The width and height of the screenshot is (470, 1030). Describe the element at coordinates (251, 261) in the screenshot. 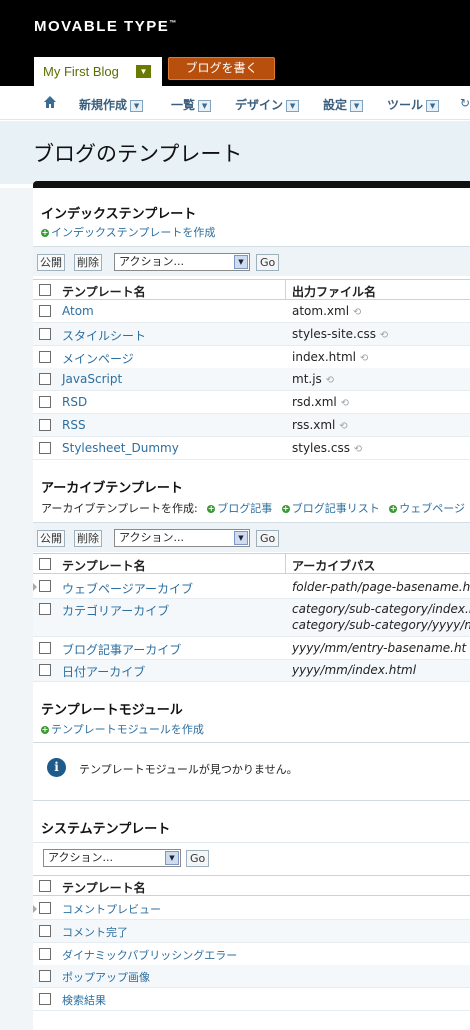

I see `index-toolbar: 公開 削除 アクション... ▼ Go` at that location.